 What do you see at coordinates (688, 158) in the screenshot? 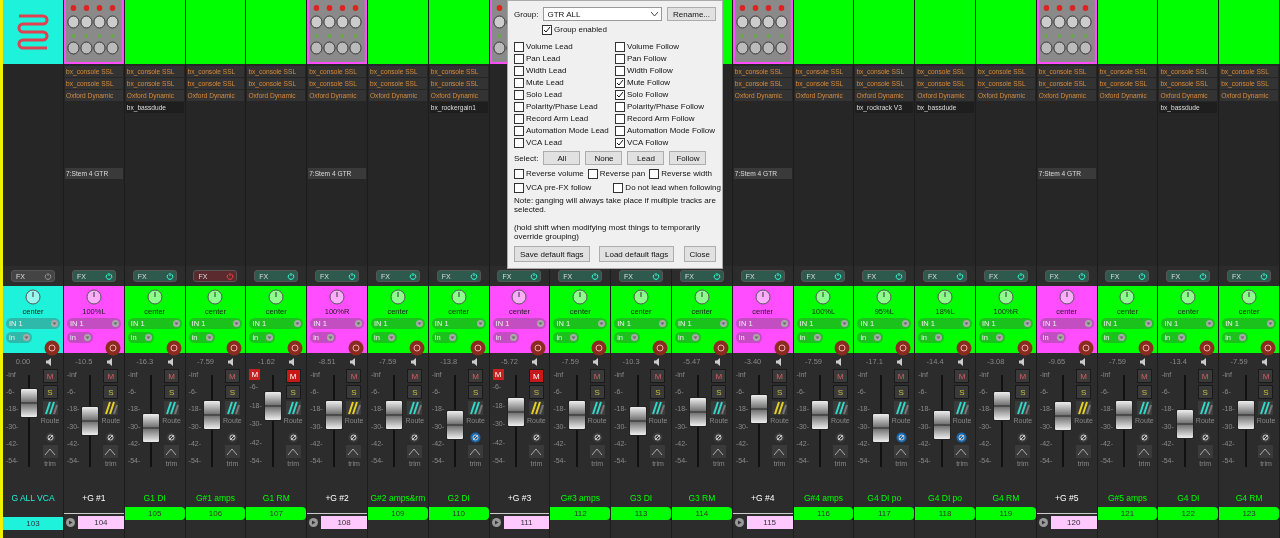
I see `select-button: Follow` at bounding box center [688, 158].